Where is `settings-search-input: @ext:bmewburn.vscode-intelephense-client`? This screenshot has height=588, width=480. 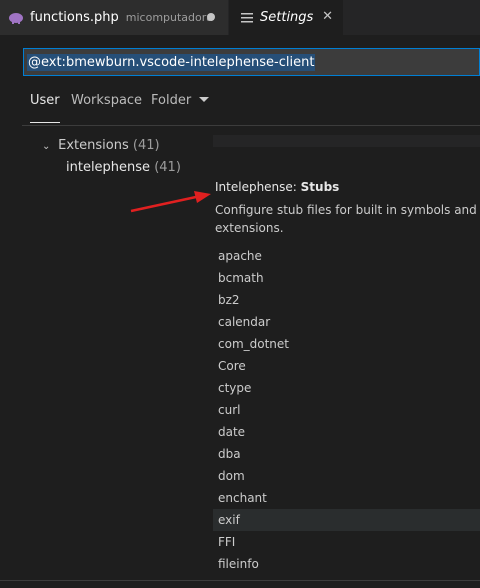 settings-search-input: @ext:bmewburn.vscode-intelephense-client is located at coordinates (251, 62).